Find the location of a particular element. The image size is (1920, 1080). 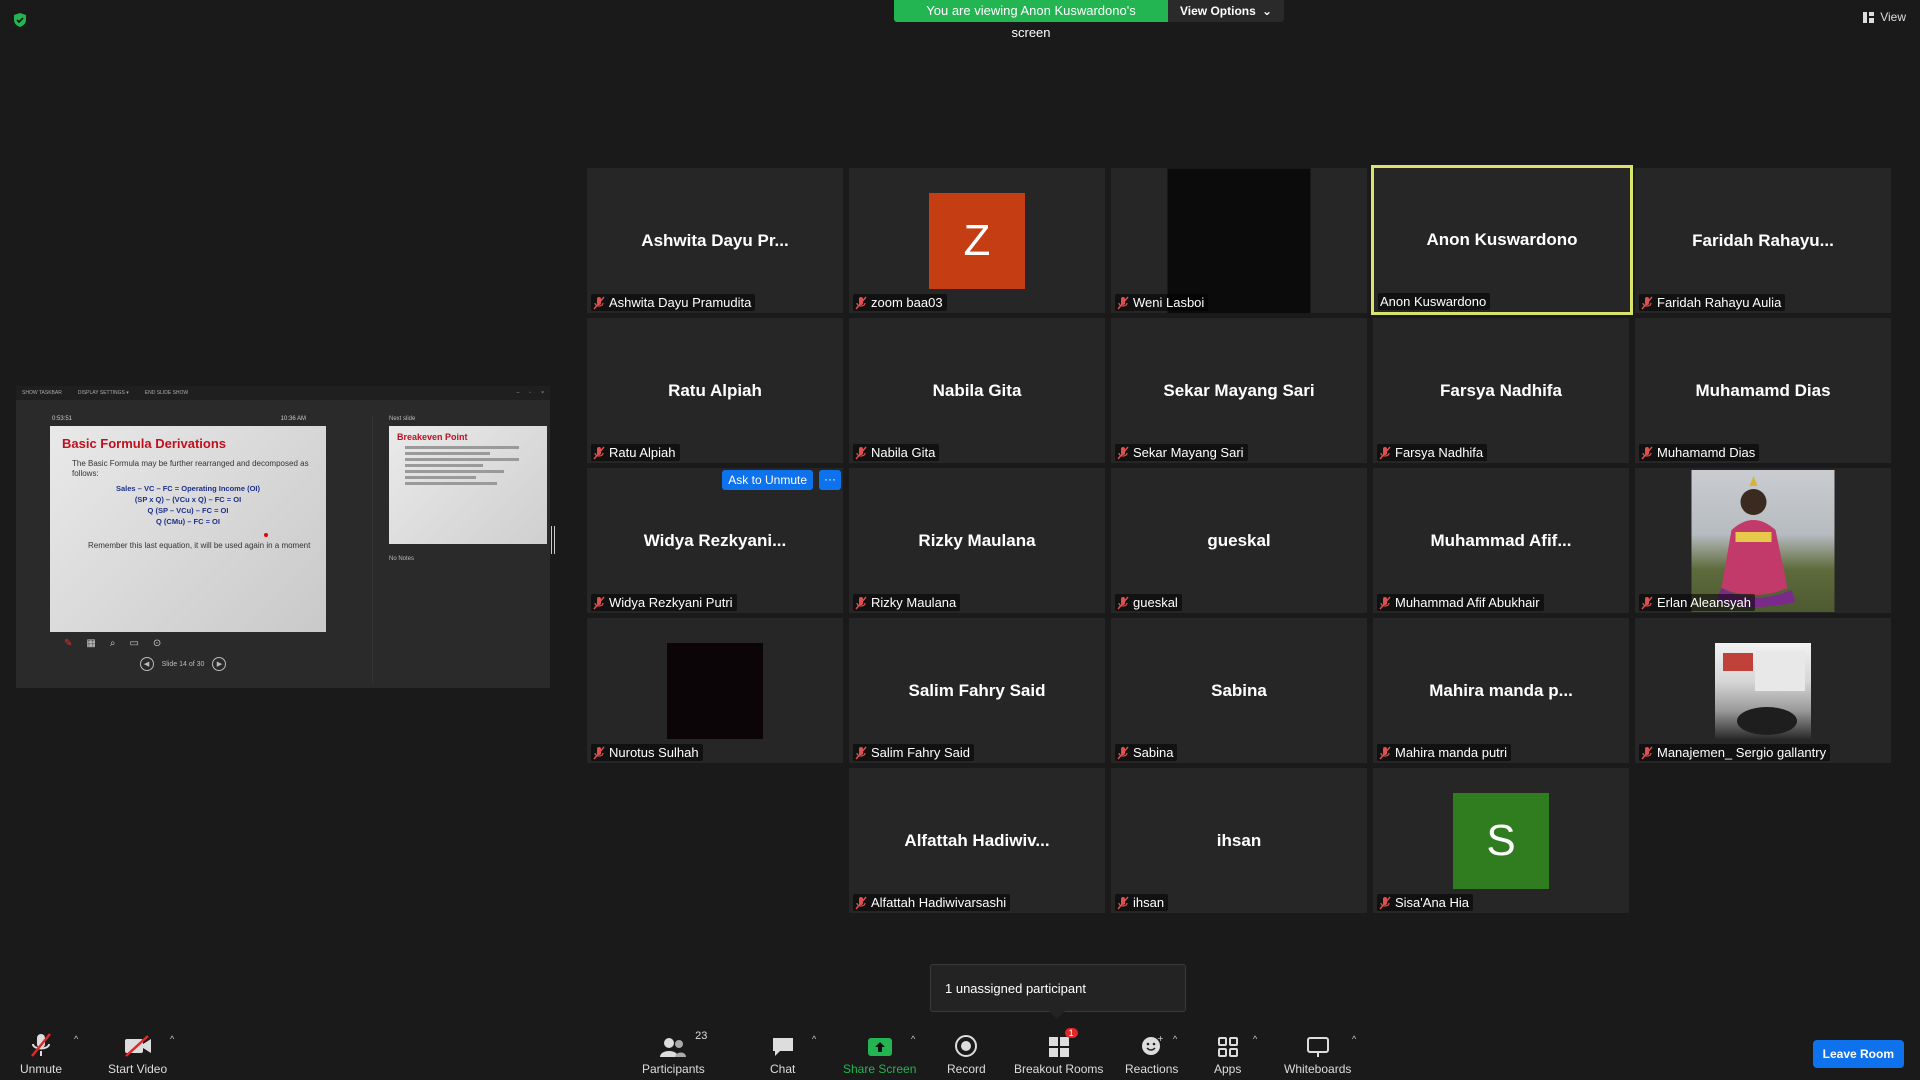

chat-options-caret: ^ is located at coordinates (814, 1039).